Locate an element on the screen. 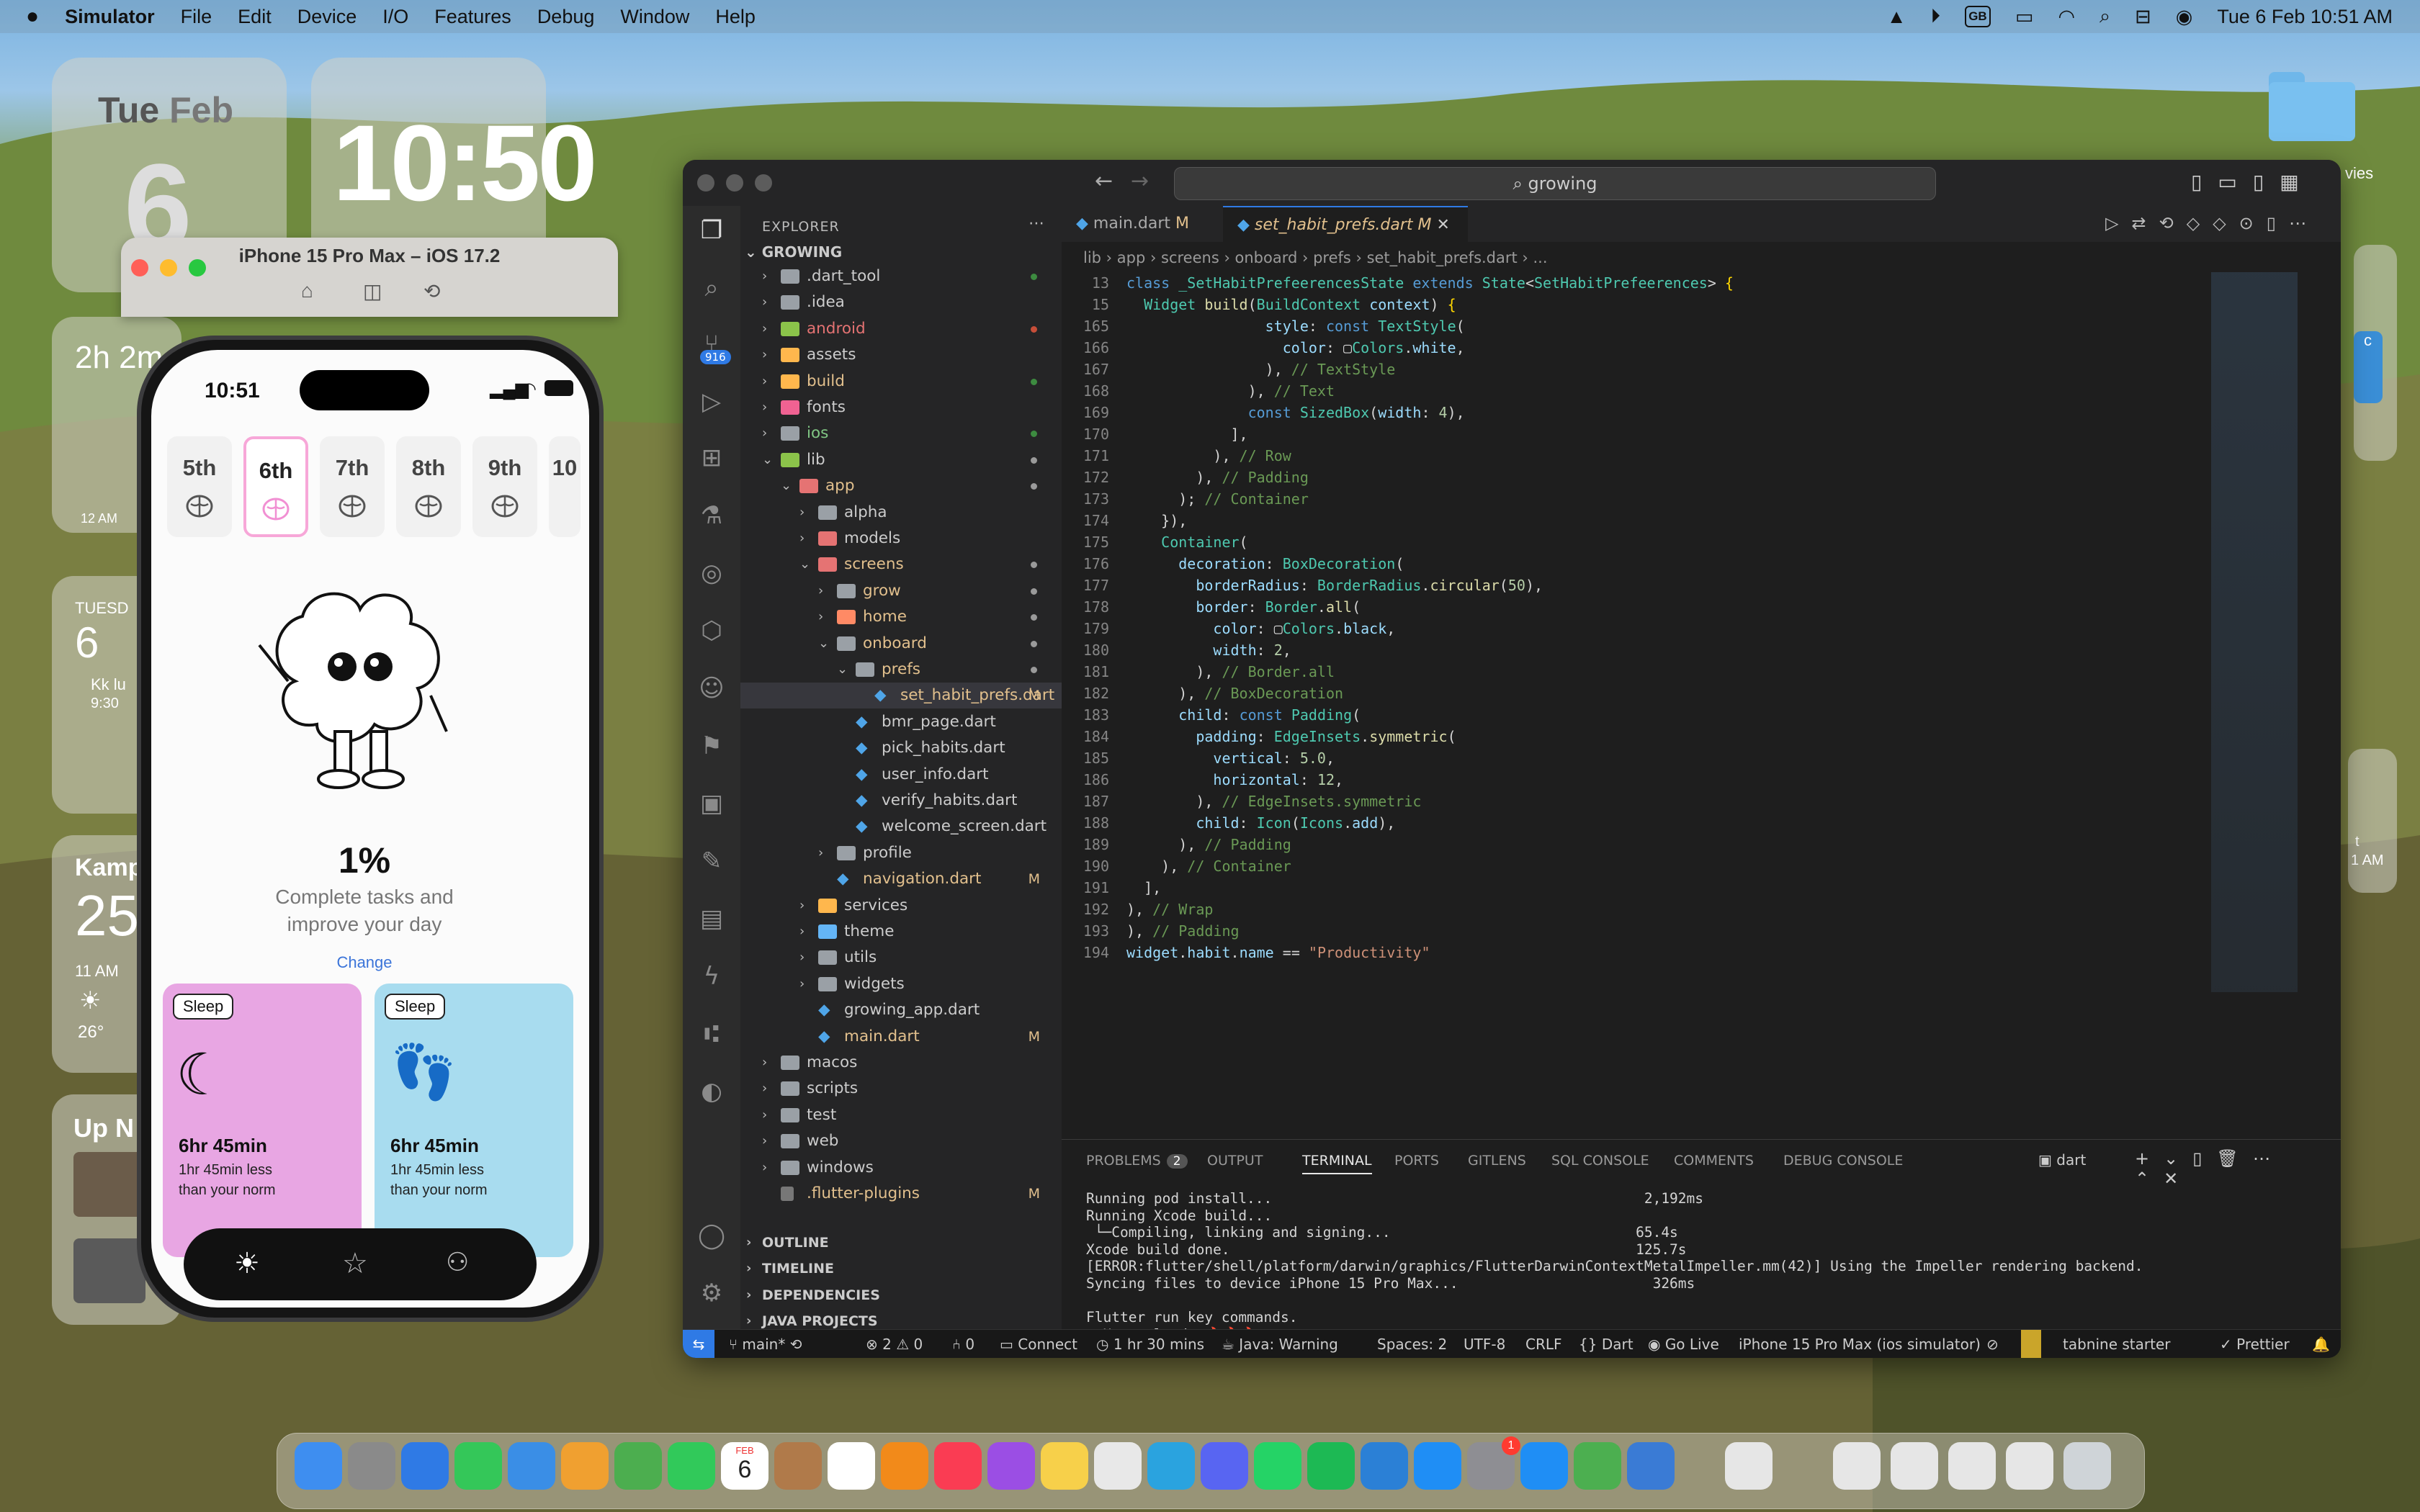  tree-file: ◆ growing_app.dart is located at coordinates (901, 1010).